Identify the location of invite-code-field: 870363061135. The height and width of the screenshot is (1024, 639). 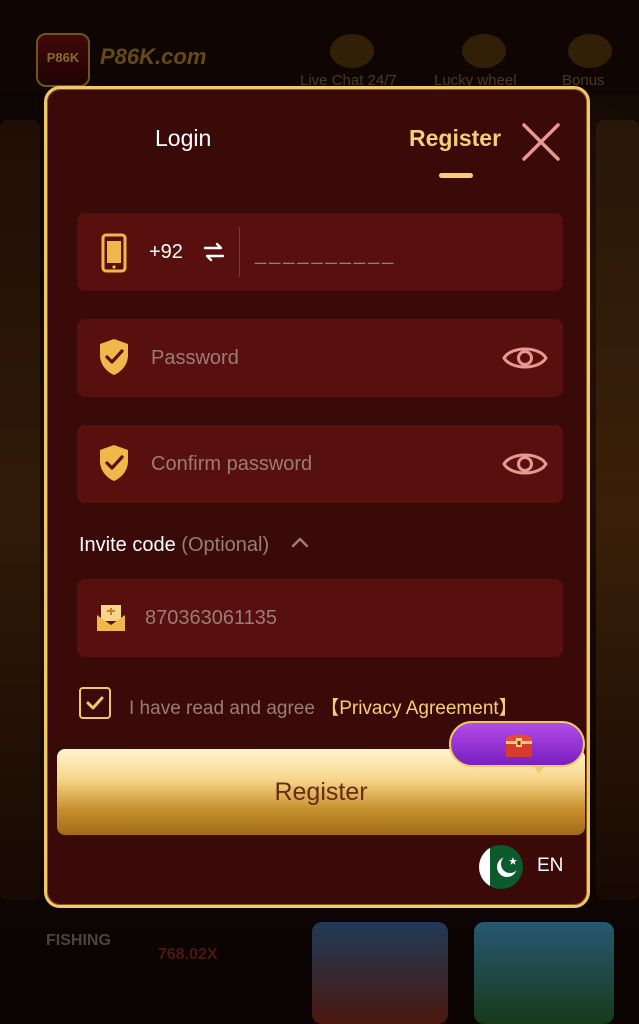
(320, 618).